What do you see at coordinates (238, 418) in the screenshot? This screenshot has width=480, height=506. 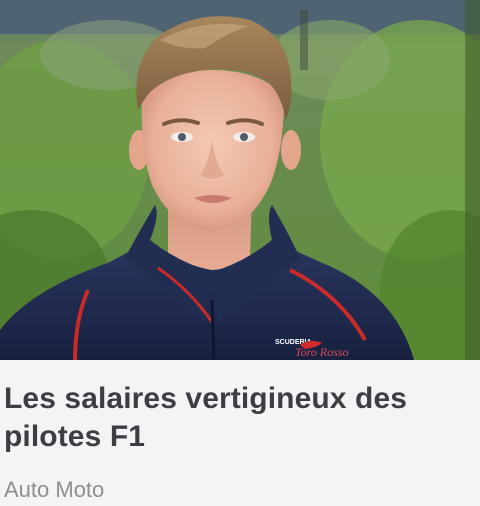 I see `article-headline: Les salaires vertigineux des pilotes F1` at bounding box center [238, 418].